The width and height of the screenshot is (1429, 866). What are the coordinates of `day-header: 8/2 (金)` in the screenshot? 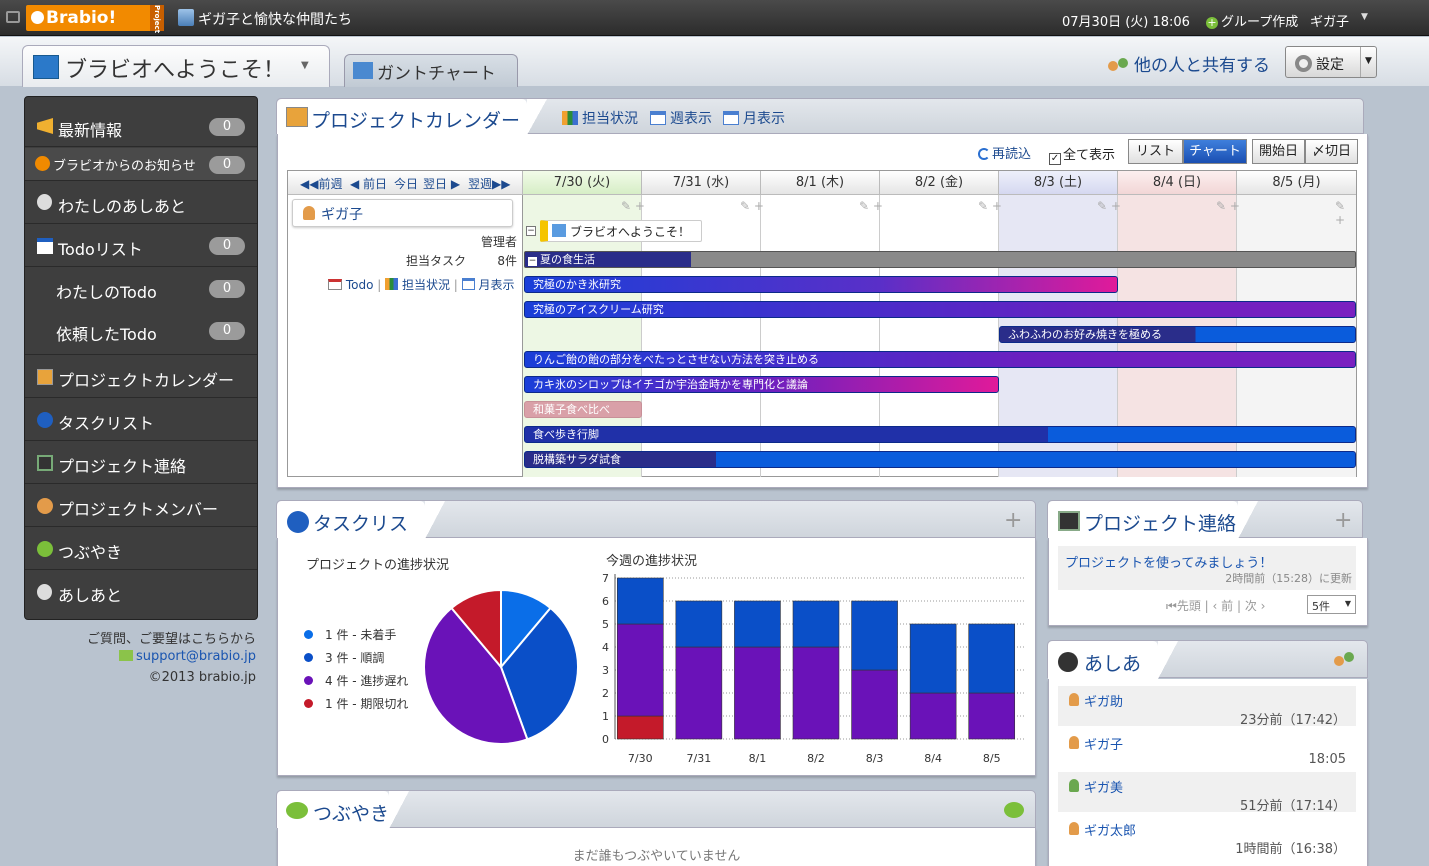 It's located at (939, 183).